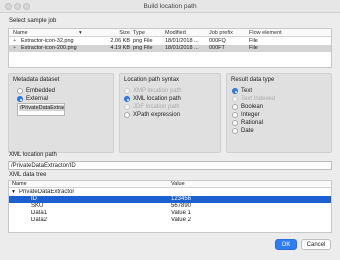  What do you see at coordinates (47, 192) in the screenshot?
I see `tree-node-name: PrivateDataExtractor` at bounding box center [47, 192].